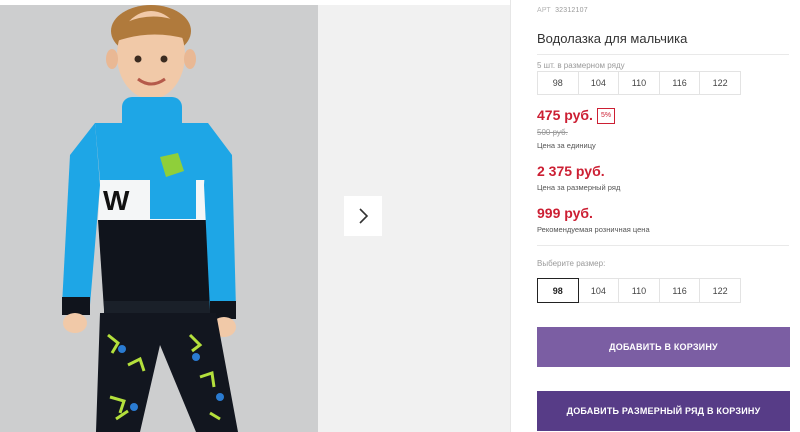 This screenshot has height=432, width=800. Describe the element at coordinates (565, 213) in the screenshot. I see `retail-price: 999 руб.` at that location.